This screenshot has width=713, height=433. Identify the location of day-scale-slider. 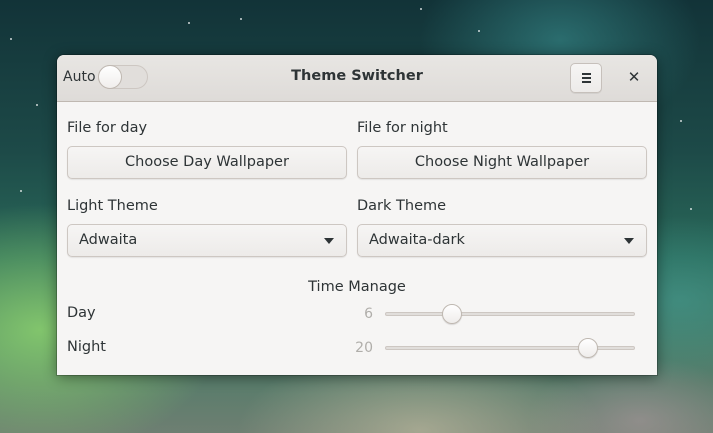
(451, 314).